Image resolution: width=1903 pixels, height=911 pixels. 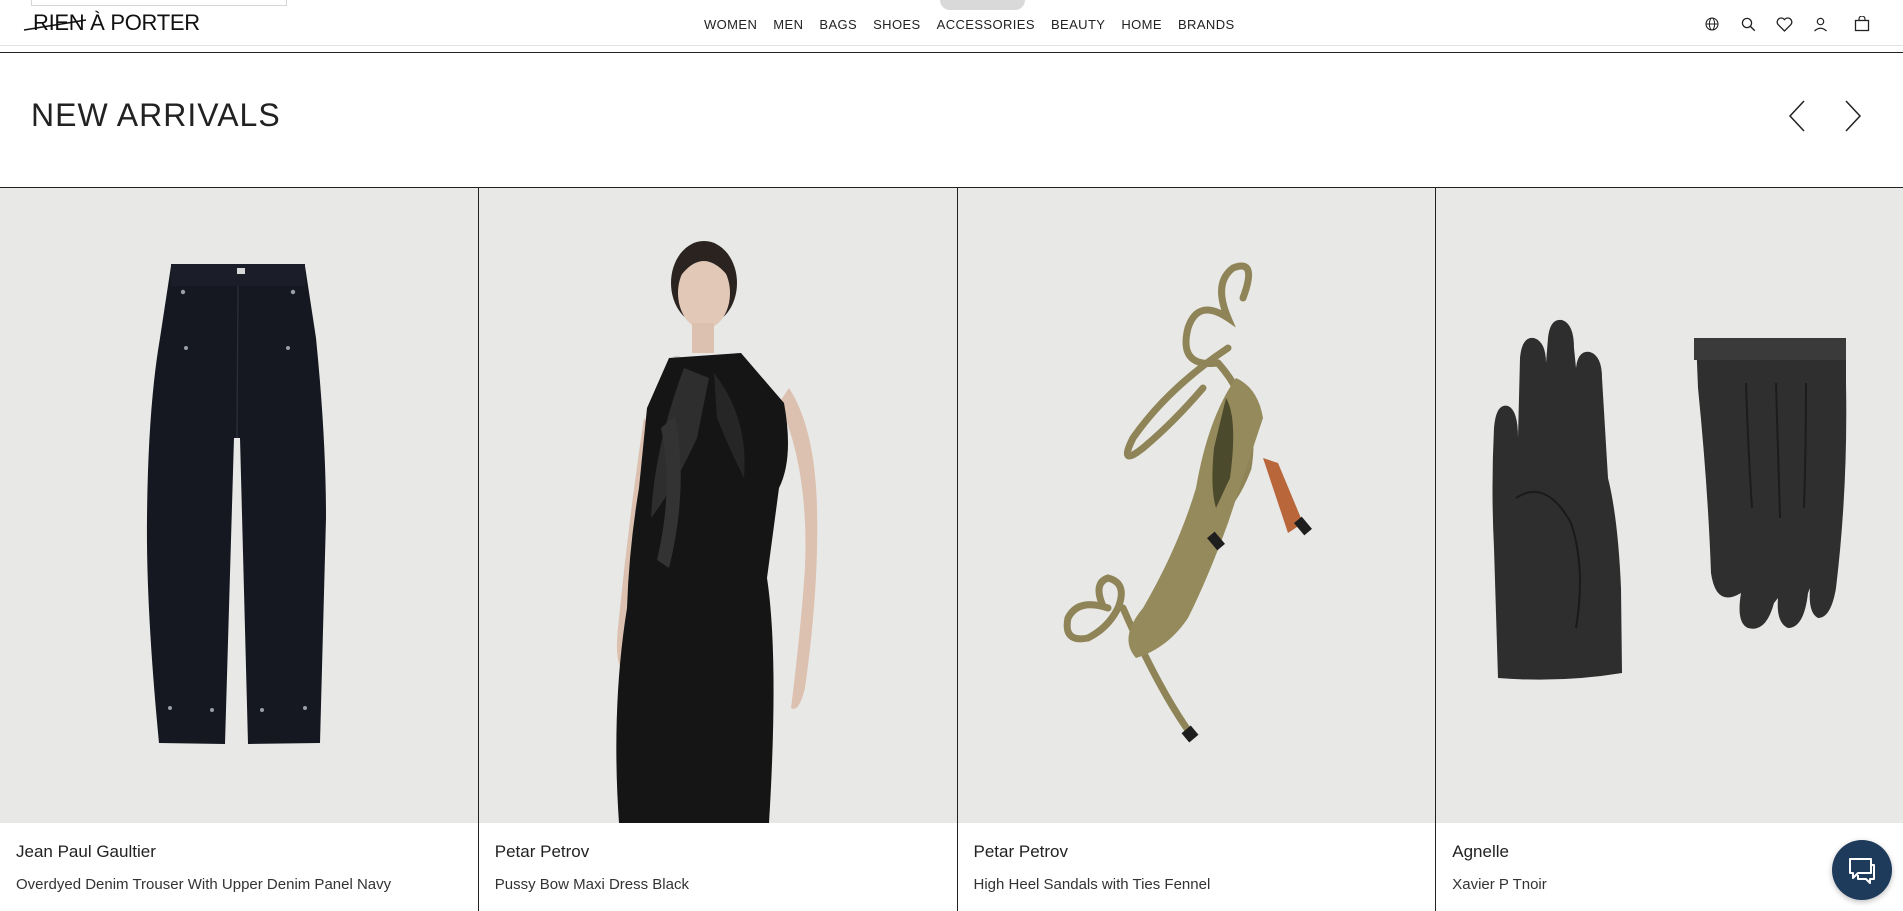 What do you see at coordinates (1206, 24) in the screenshot?
I see `nav-brands: BRANDS` at bounding box center [1206, 24].